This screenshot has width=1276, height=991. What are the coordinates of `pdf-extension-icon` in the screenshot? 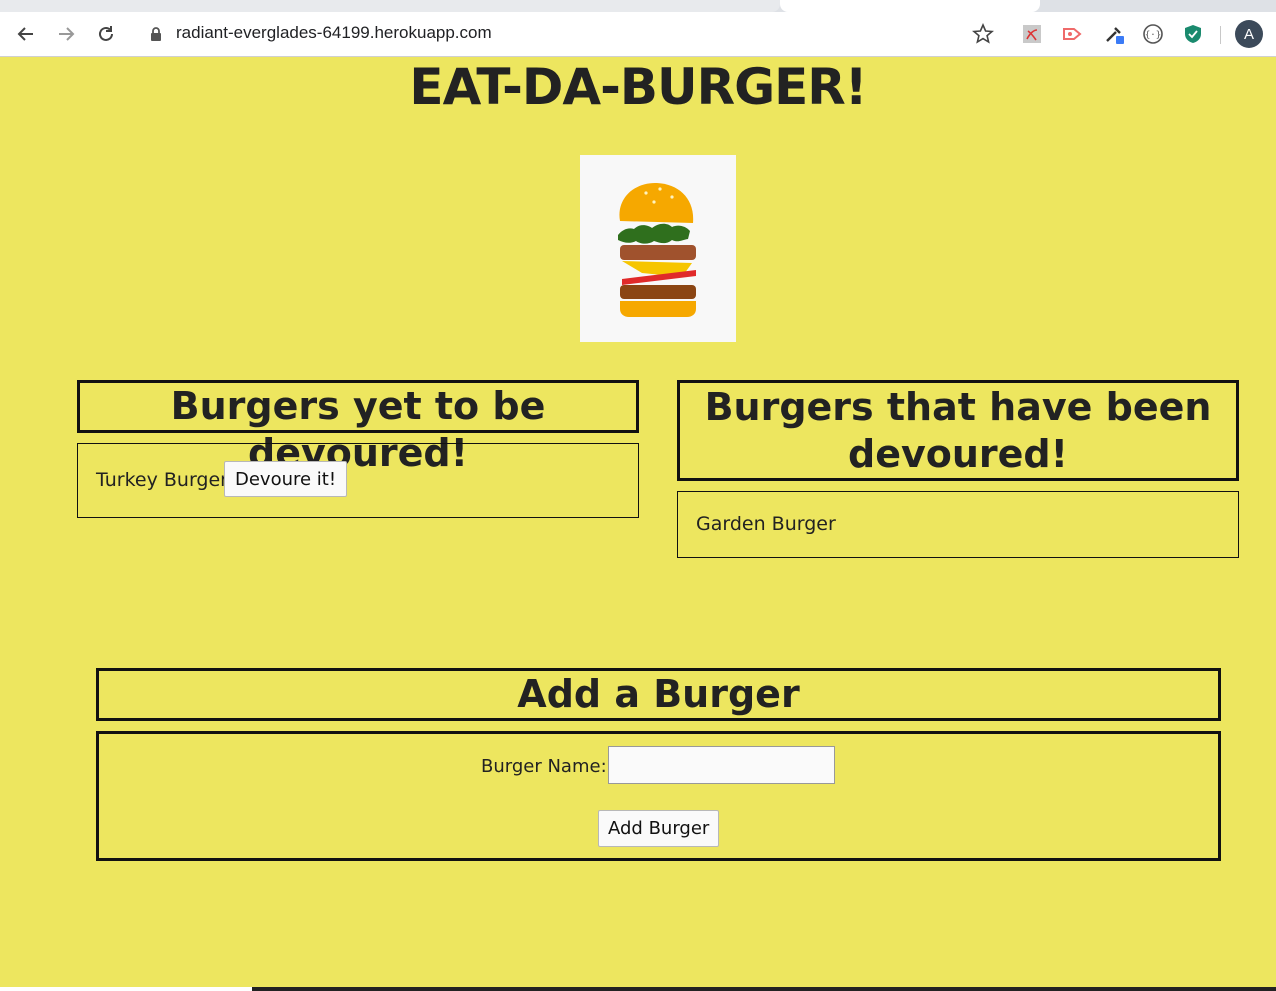 It's located at (1032, 34).